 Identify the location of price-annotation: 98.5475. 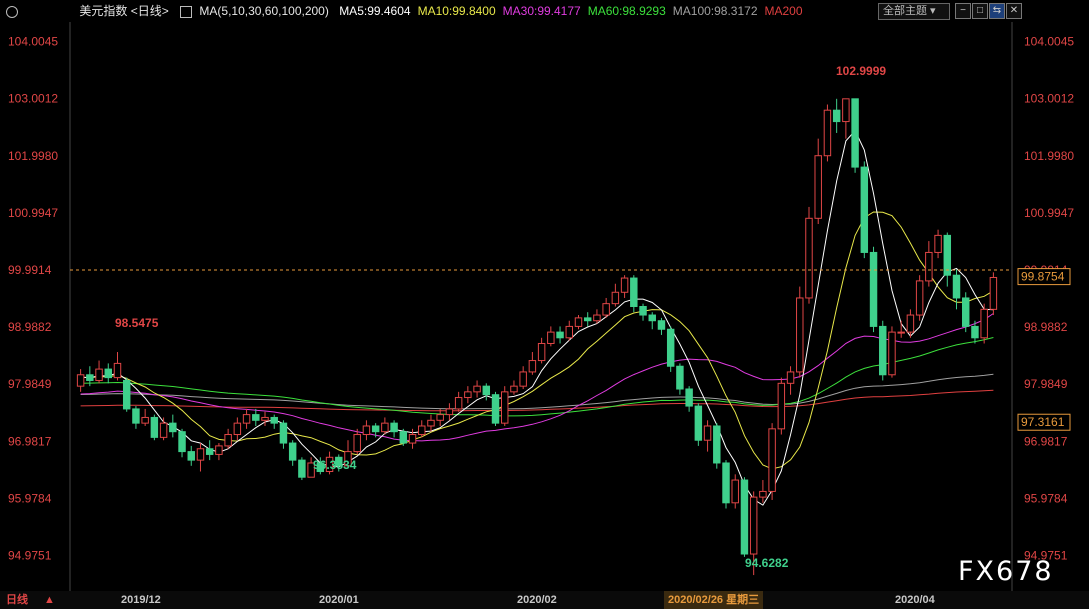
(137, 323).